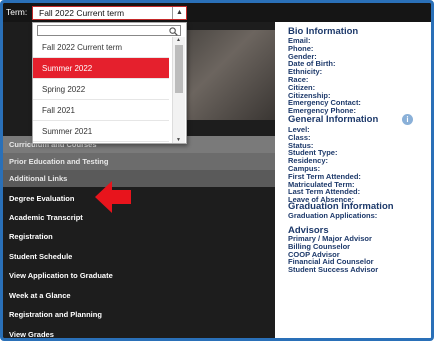 The image size is (434, 341). Describe the element at coordinates (31, 334) in the screenshot. I see `nav-item-view-grades: View Grades` at that location.